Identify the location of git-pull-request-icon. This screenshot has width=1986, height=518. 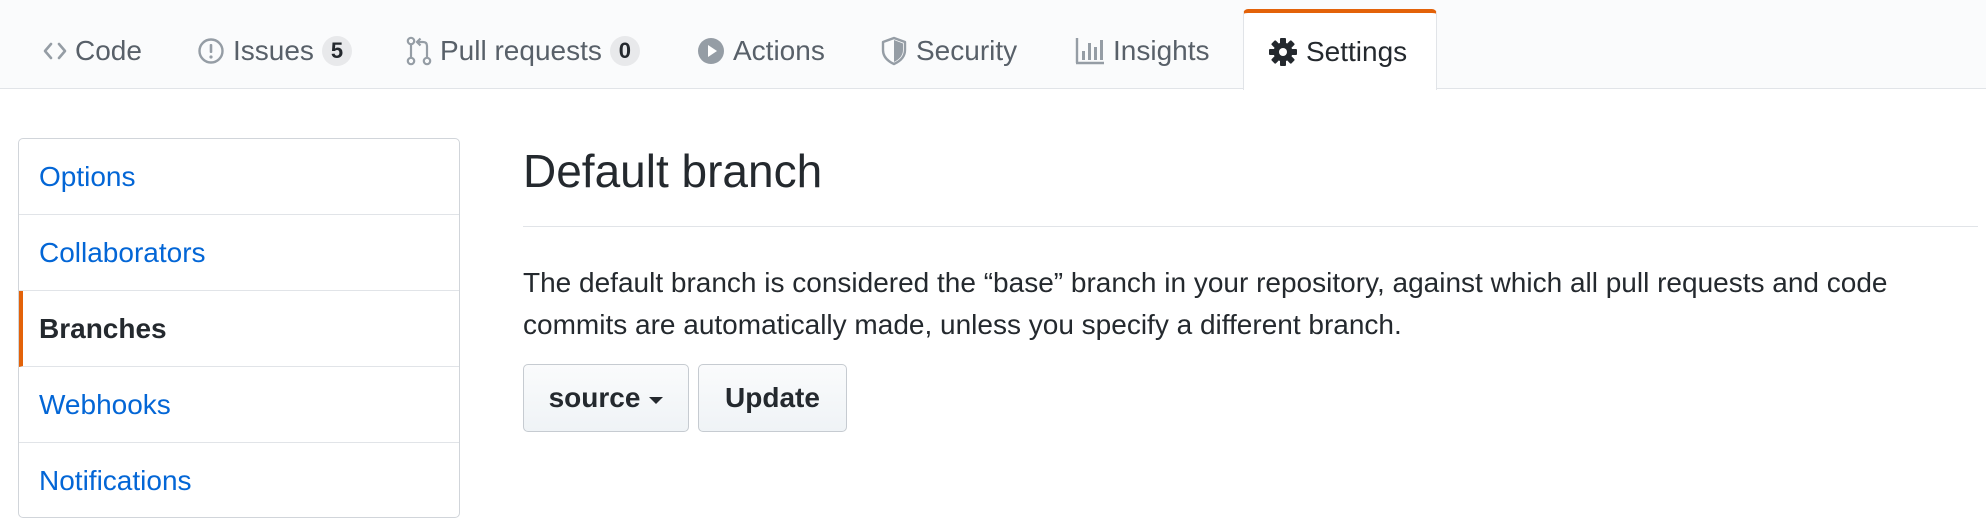
(419, 51).